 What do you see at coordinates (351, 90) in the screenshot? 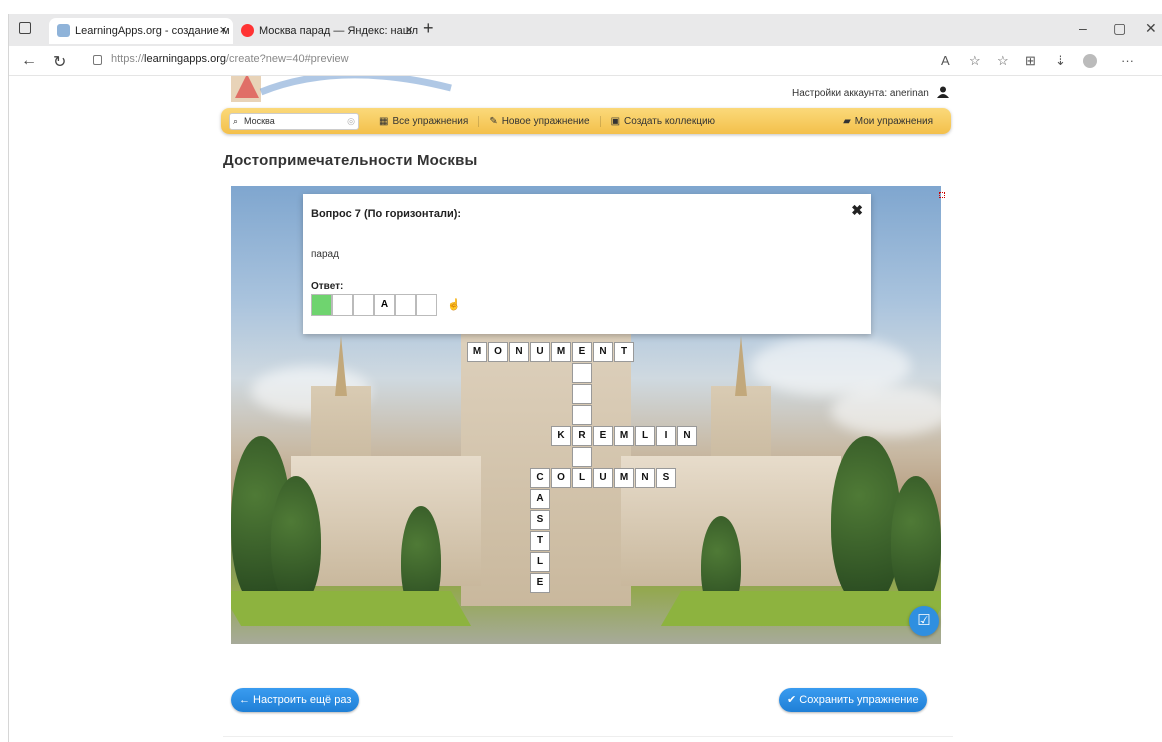
I see `learningapps-logo` at bounding box center [351, 90].